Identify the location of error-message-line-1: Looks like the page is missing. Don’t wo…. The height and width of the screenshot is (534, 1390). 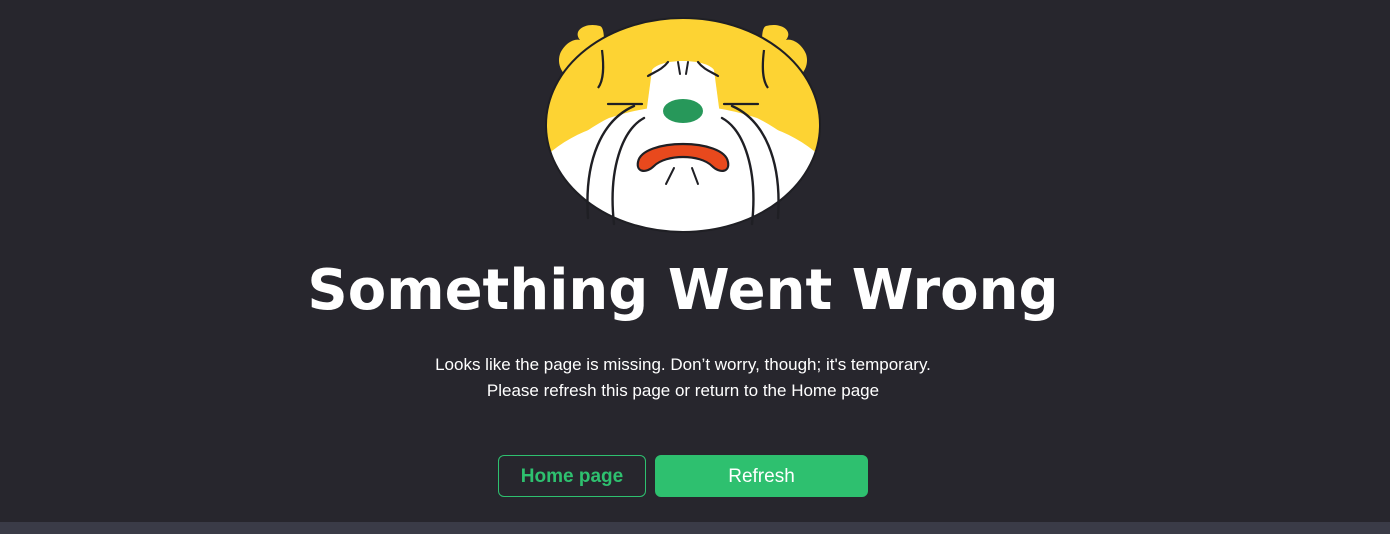
(683, 364).